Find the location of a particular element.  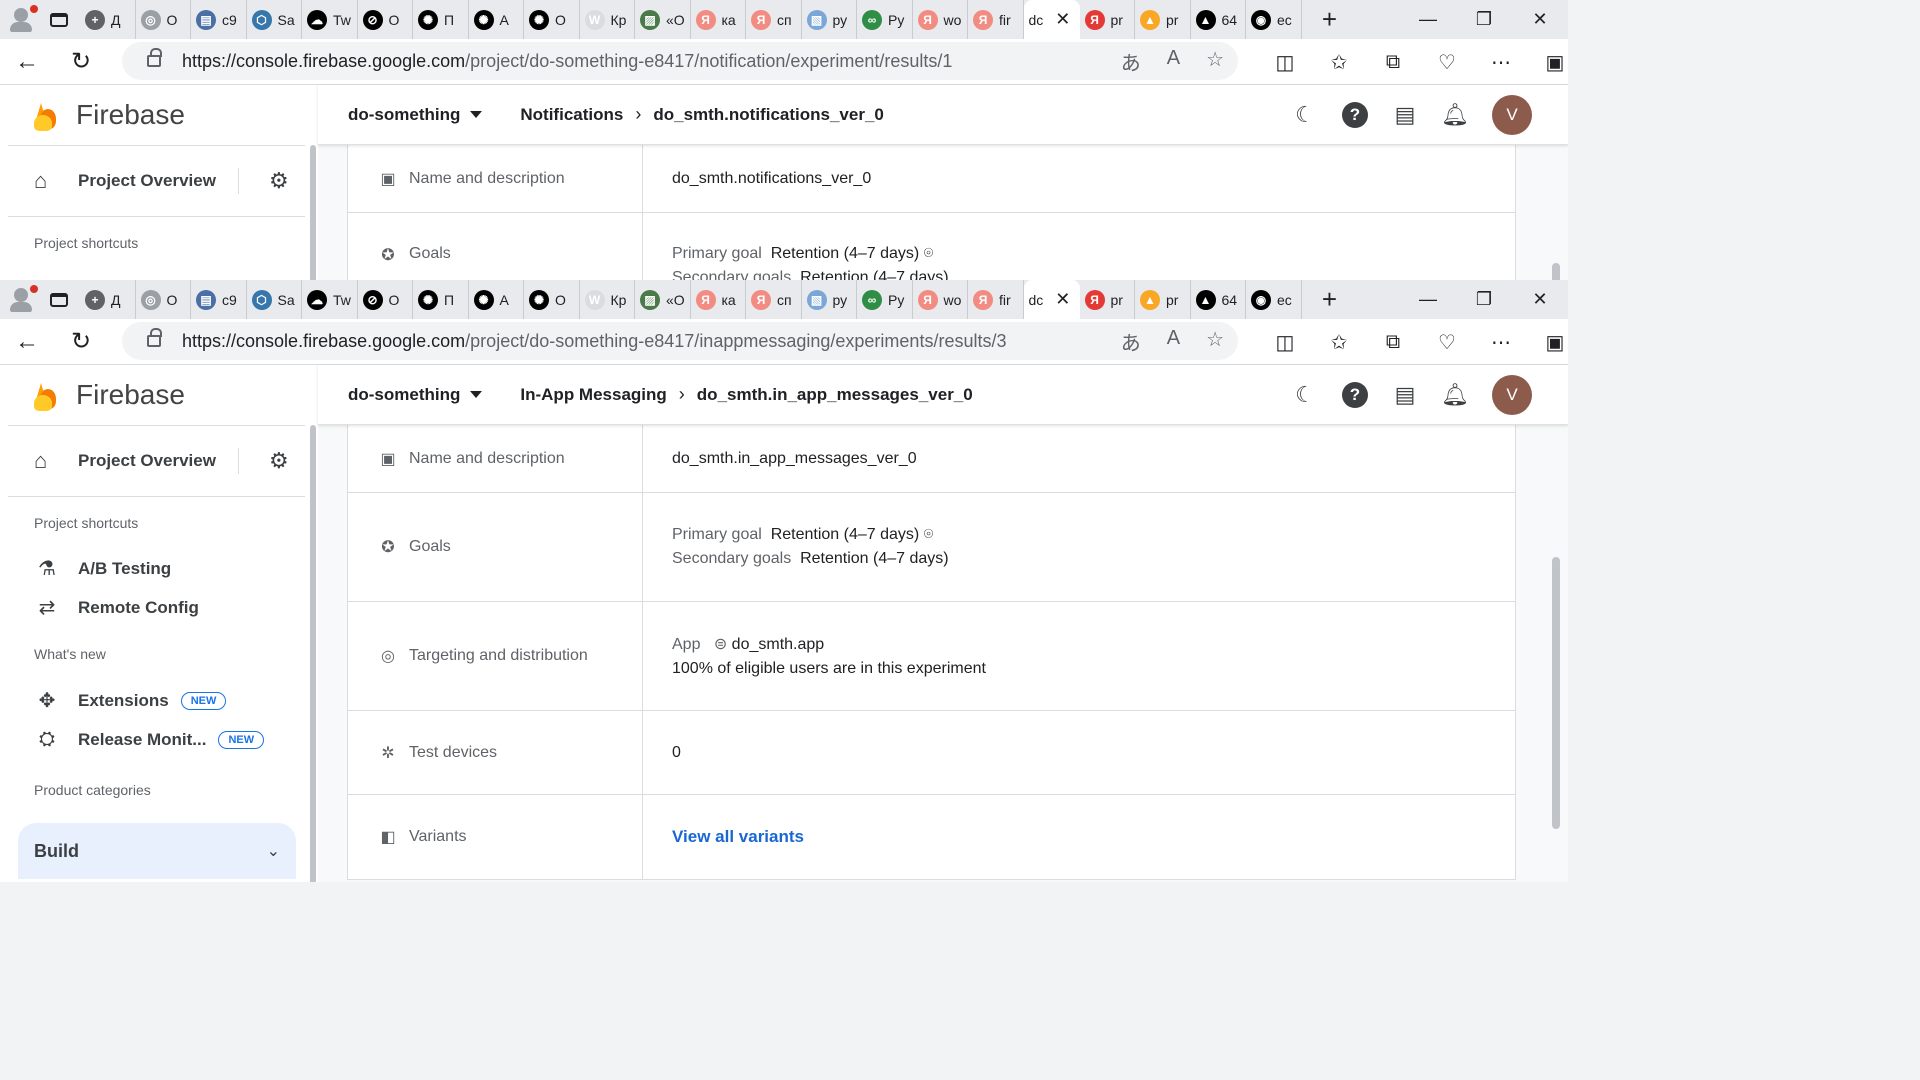

project-selector: do-something is located at coordinates (404, 115).